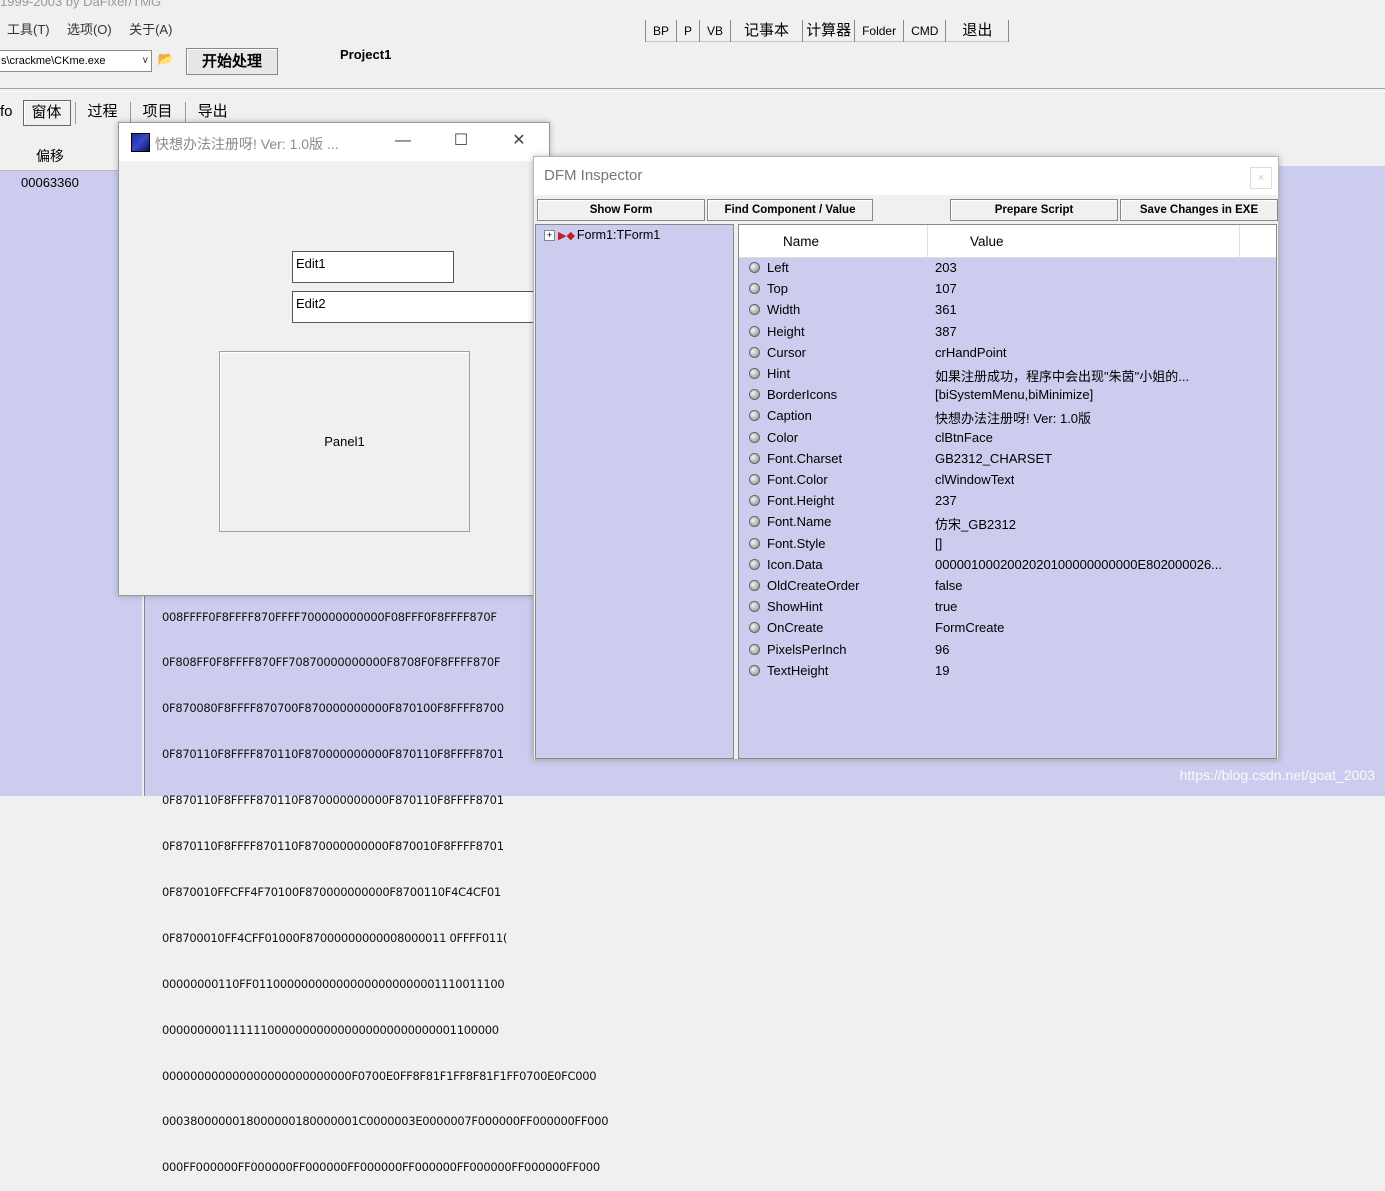 The height and width of the screenshot is (1191, 1385). Describe the element at coordinates (946, 500) in the screenshot. I see `property-value: 237` at that location.